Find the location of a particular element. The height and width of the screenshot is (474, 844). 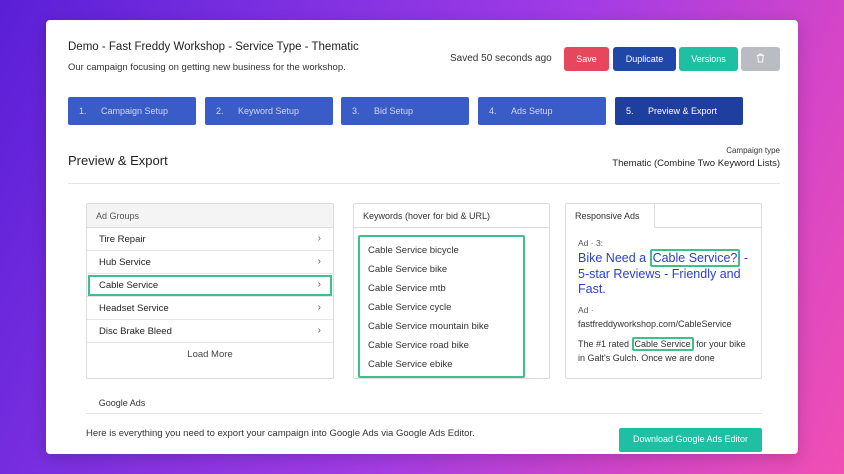

step-keyword-setup: 2. Keyword Setup is located at coordinates (269, 111).